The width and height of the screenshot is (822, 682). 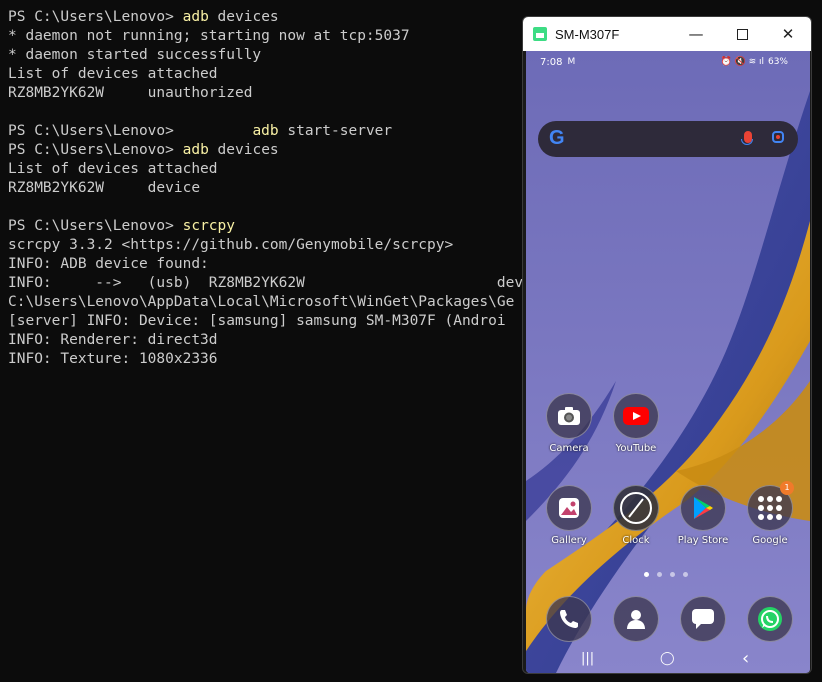 I want to click on android-icon, so click(x=540, y=34).